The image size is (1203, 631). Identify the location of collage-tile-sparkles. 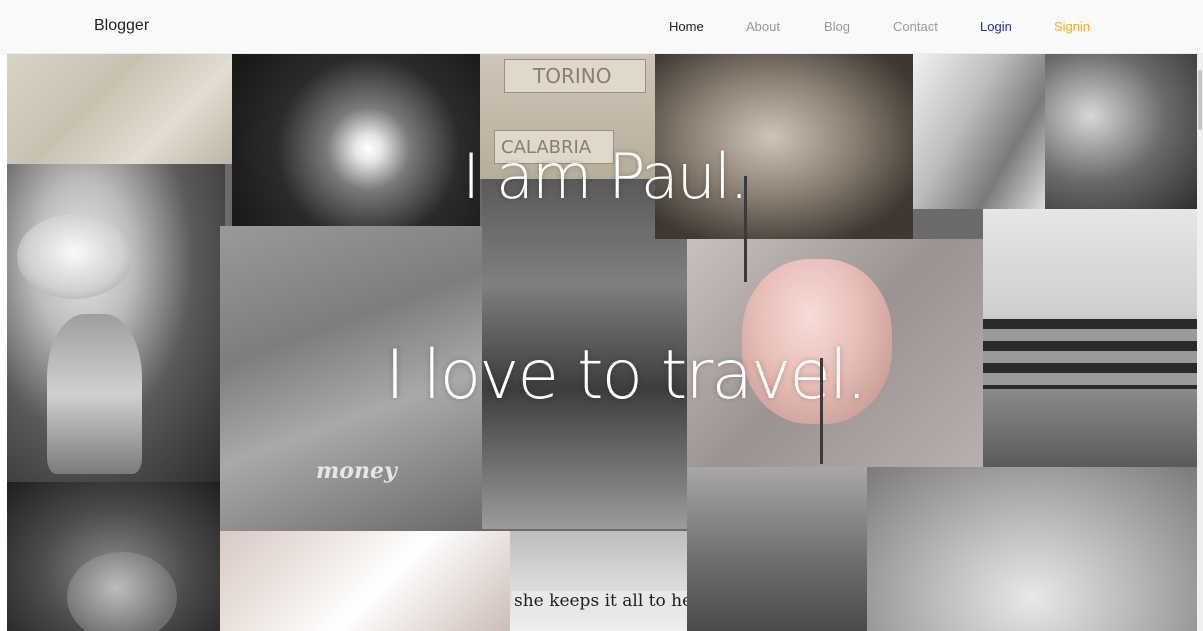
(356, 140).